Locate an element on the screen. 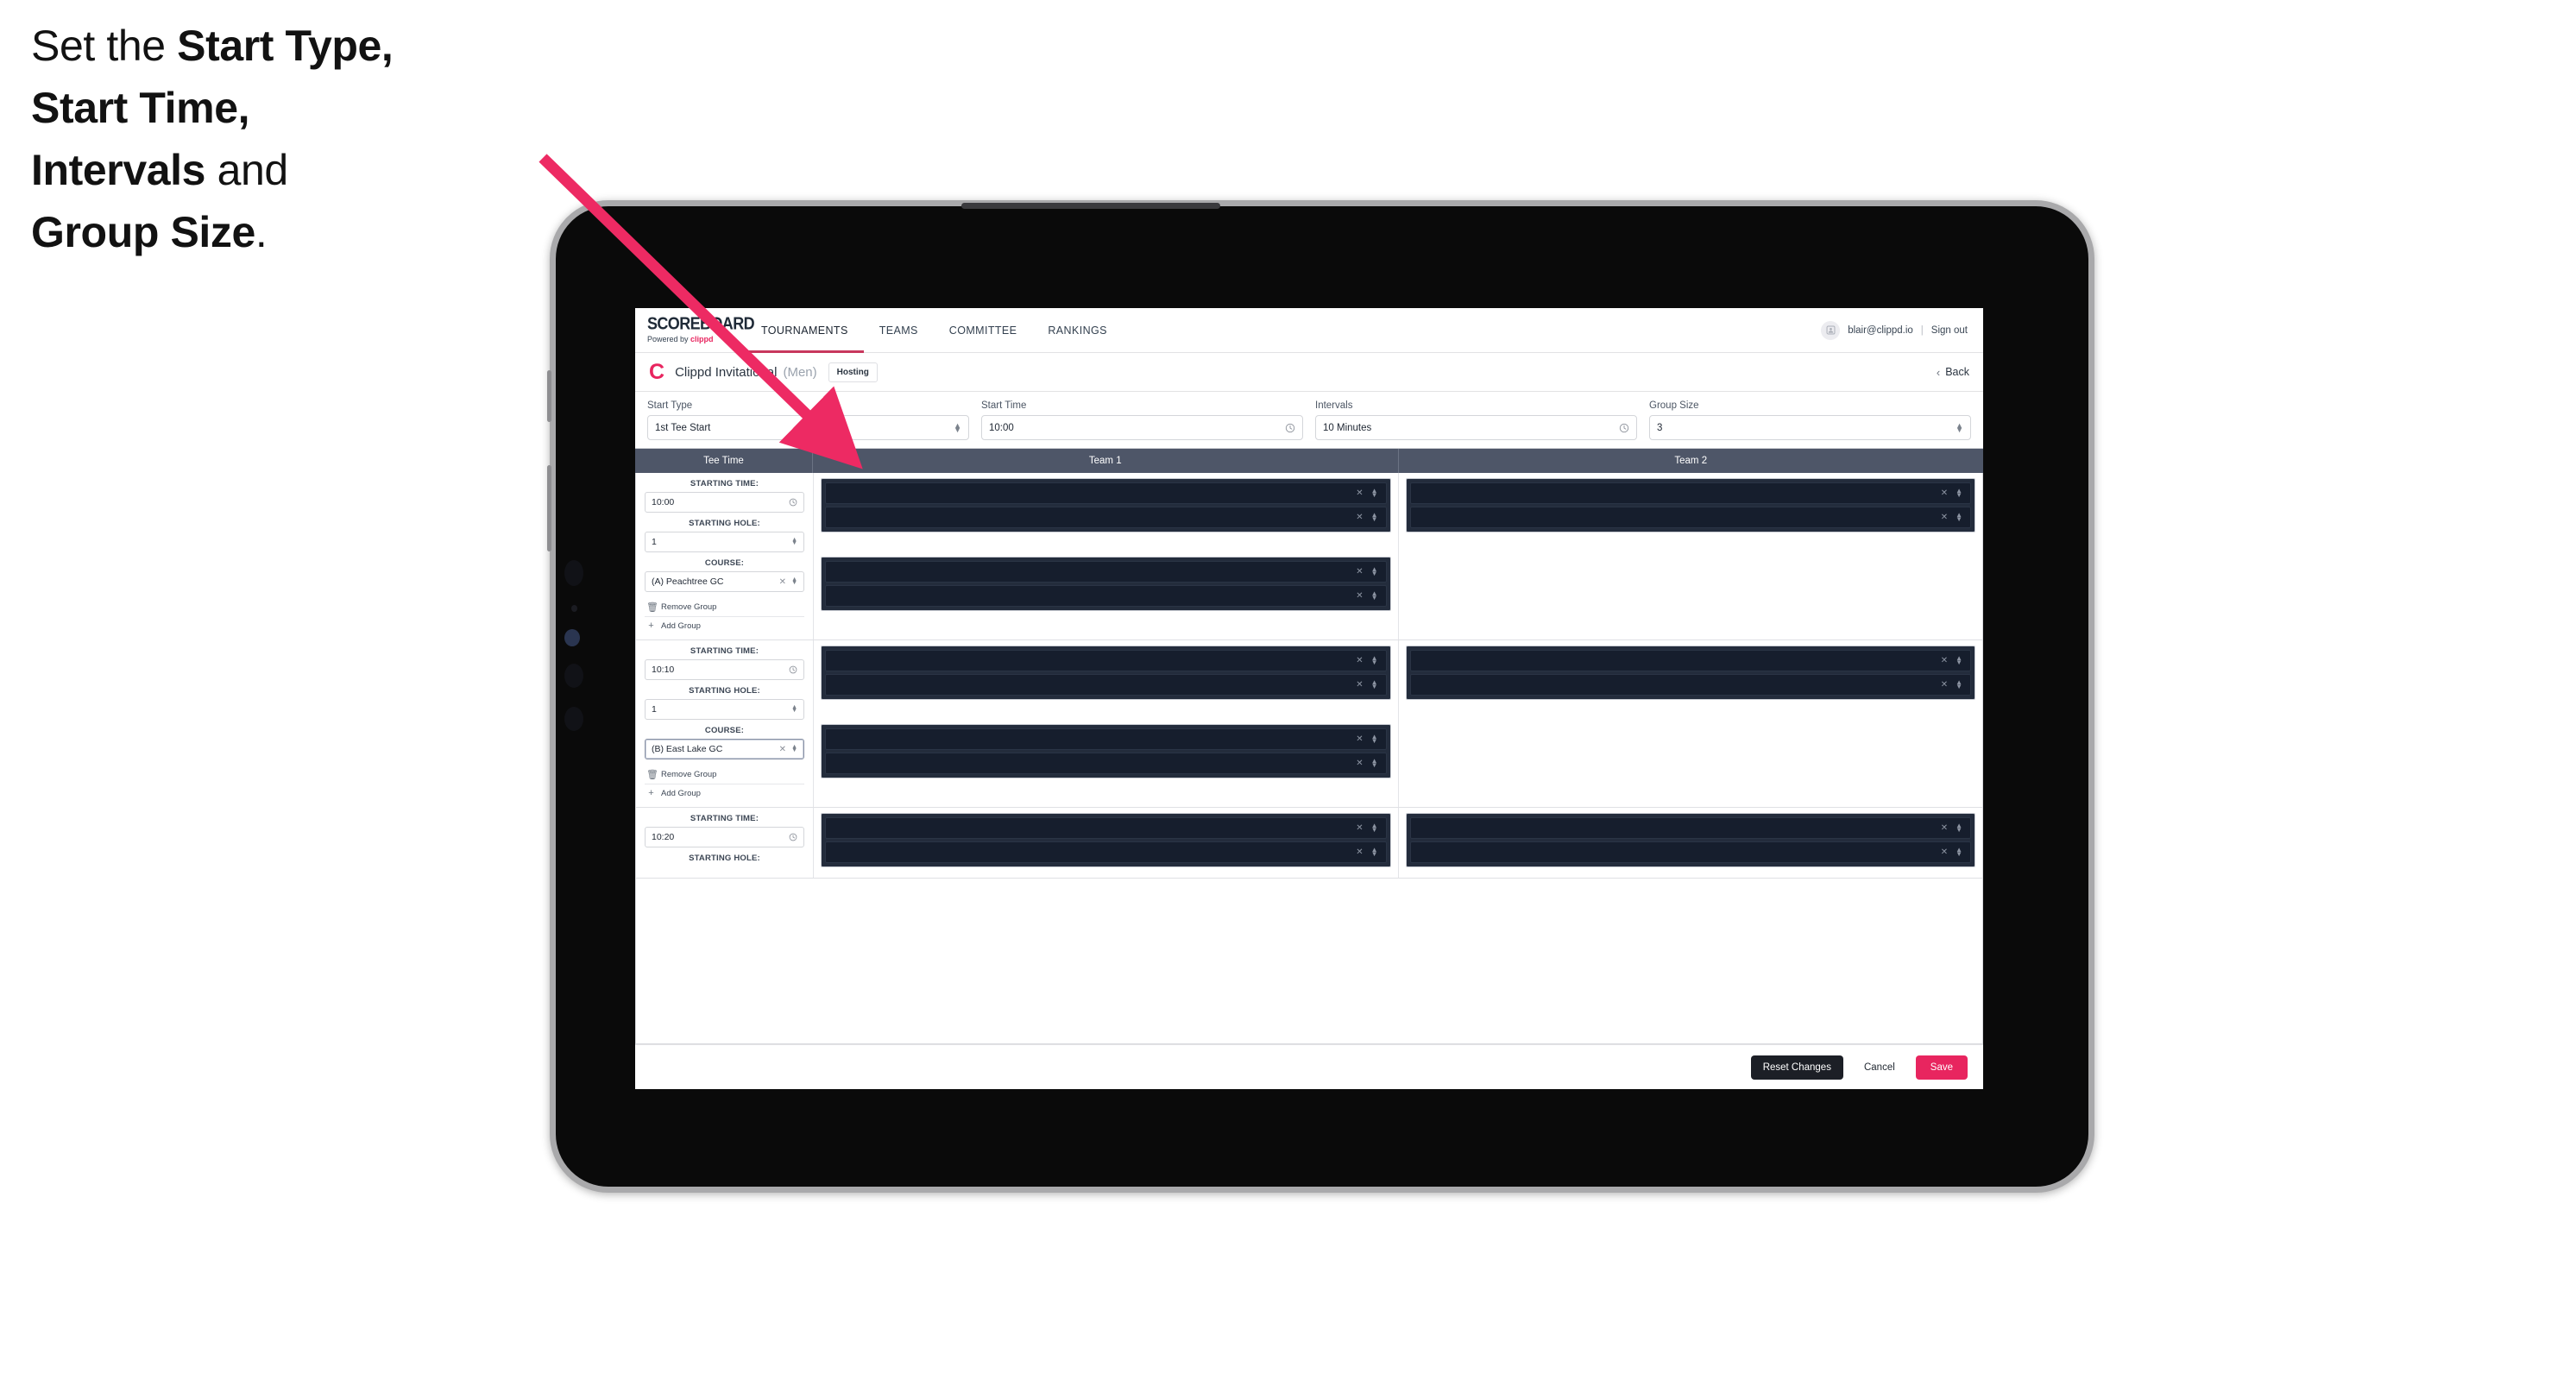 This screenshot has height=1386, width=2576. save-button: Save is located at coordinates (1941, 1068).